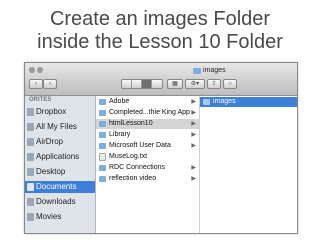  I want to click on sidebar-item-label: All My Files, so click(56, 126).